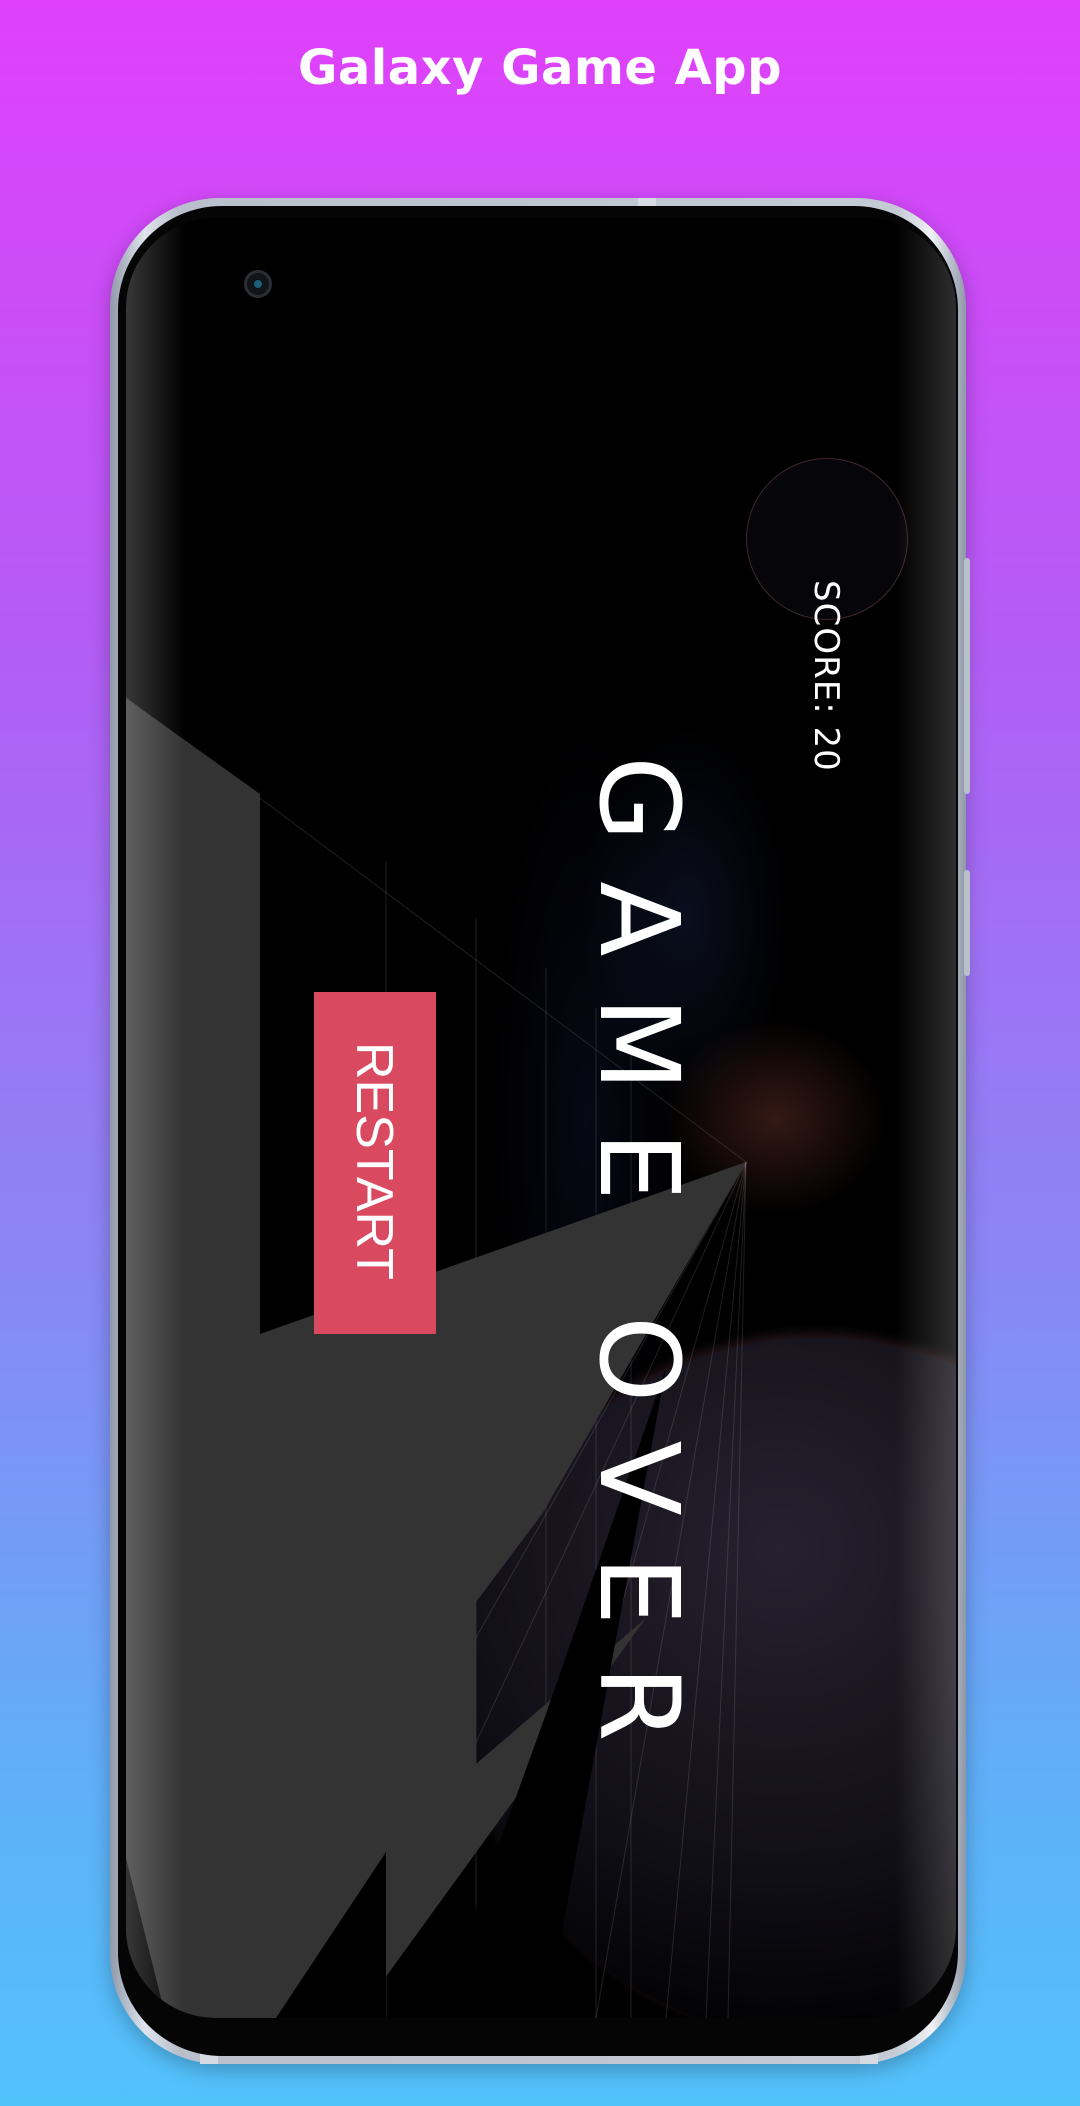 This screenshot has height=2106, width=1080. I want to click on game-over-label: GAME OVER, so click(639, 1269).